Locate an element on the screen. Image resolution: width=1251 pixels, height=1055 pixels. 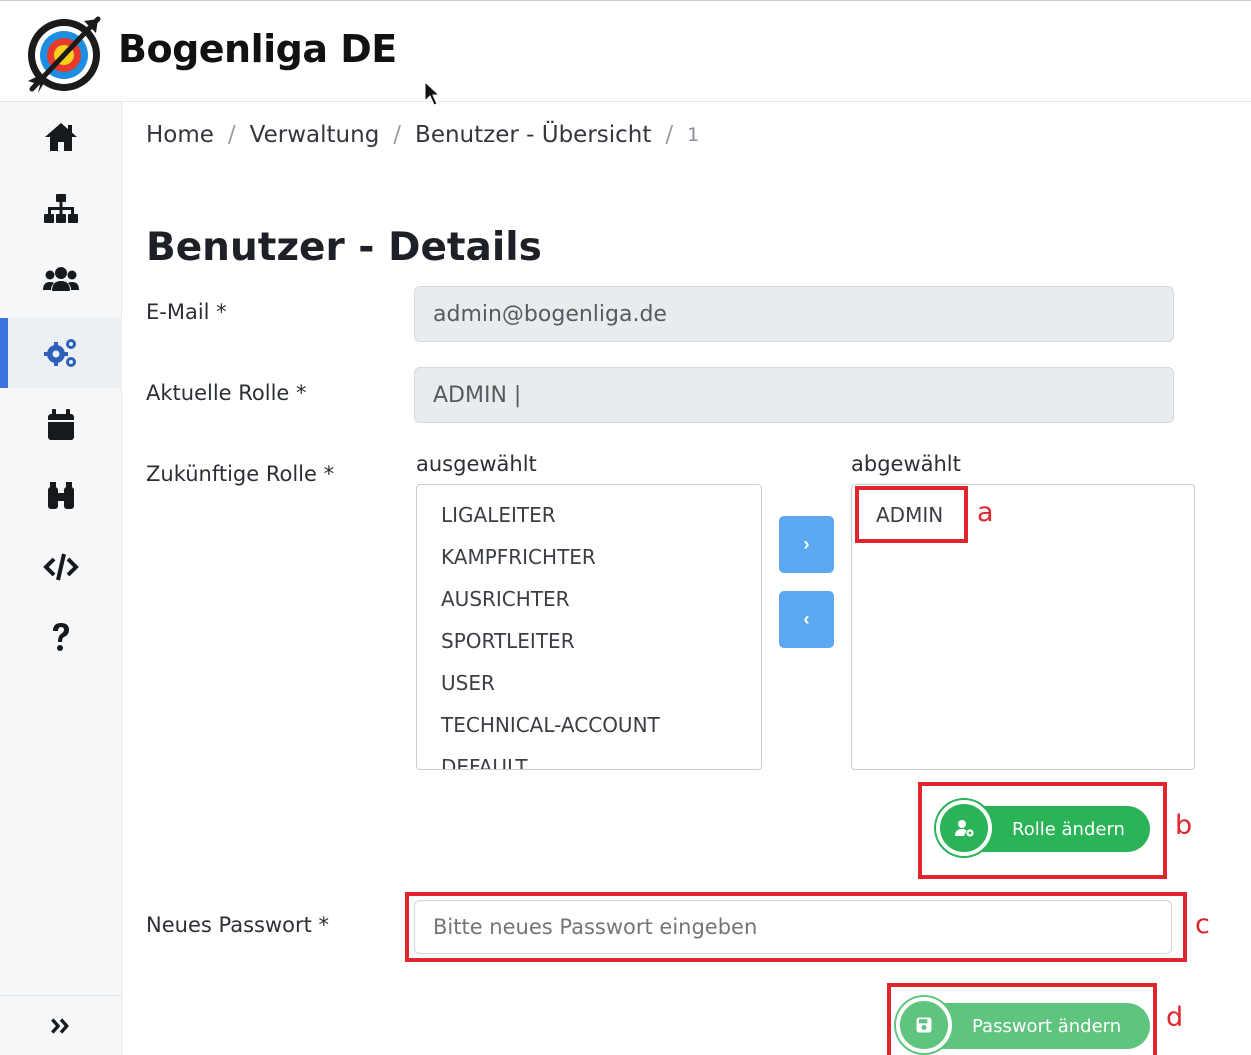
sidebar-item-home is located at coordinates (61, 137).